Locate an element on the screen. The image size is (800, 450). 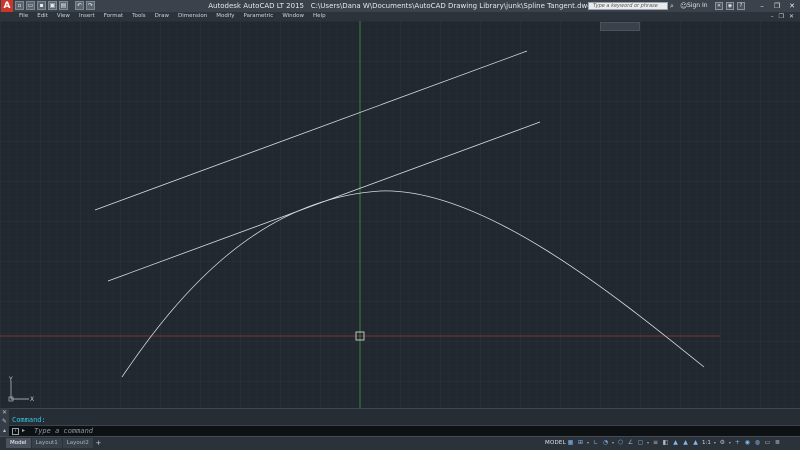
workspace-dropdown-icon: ▾ is located at coordinates (730, 443).